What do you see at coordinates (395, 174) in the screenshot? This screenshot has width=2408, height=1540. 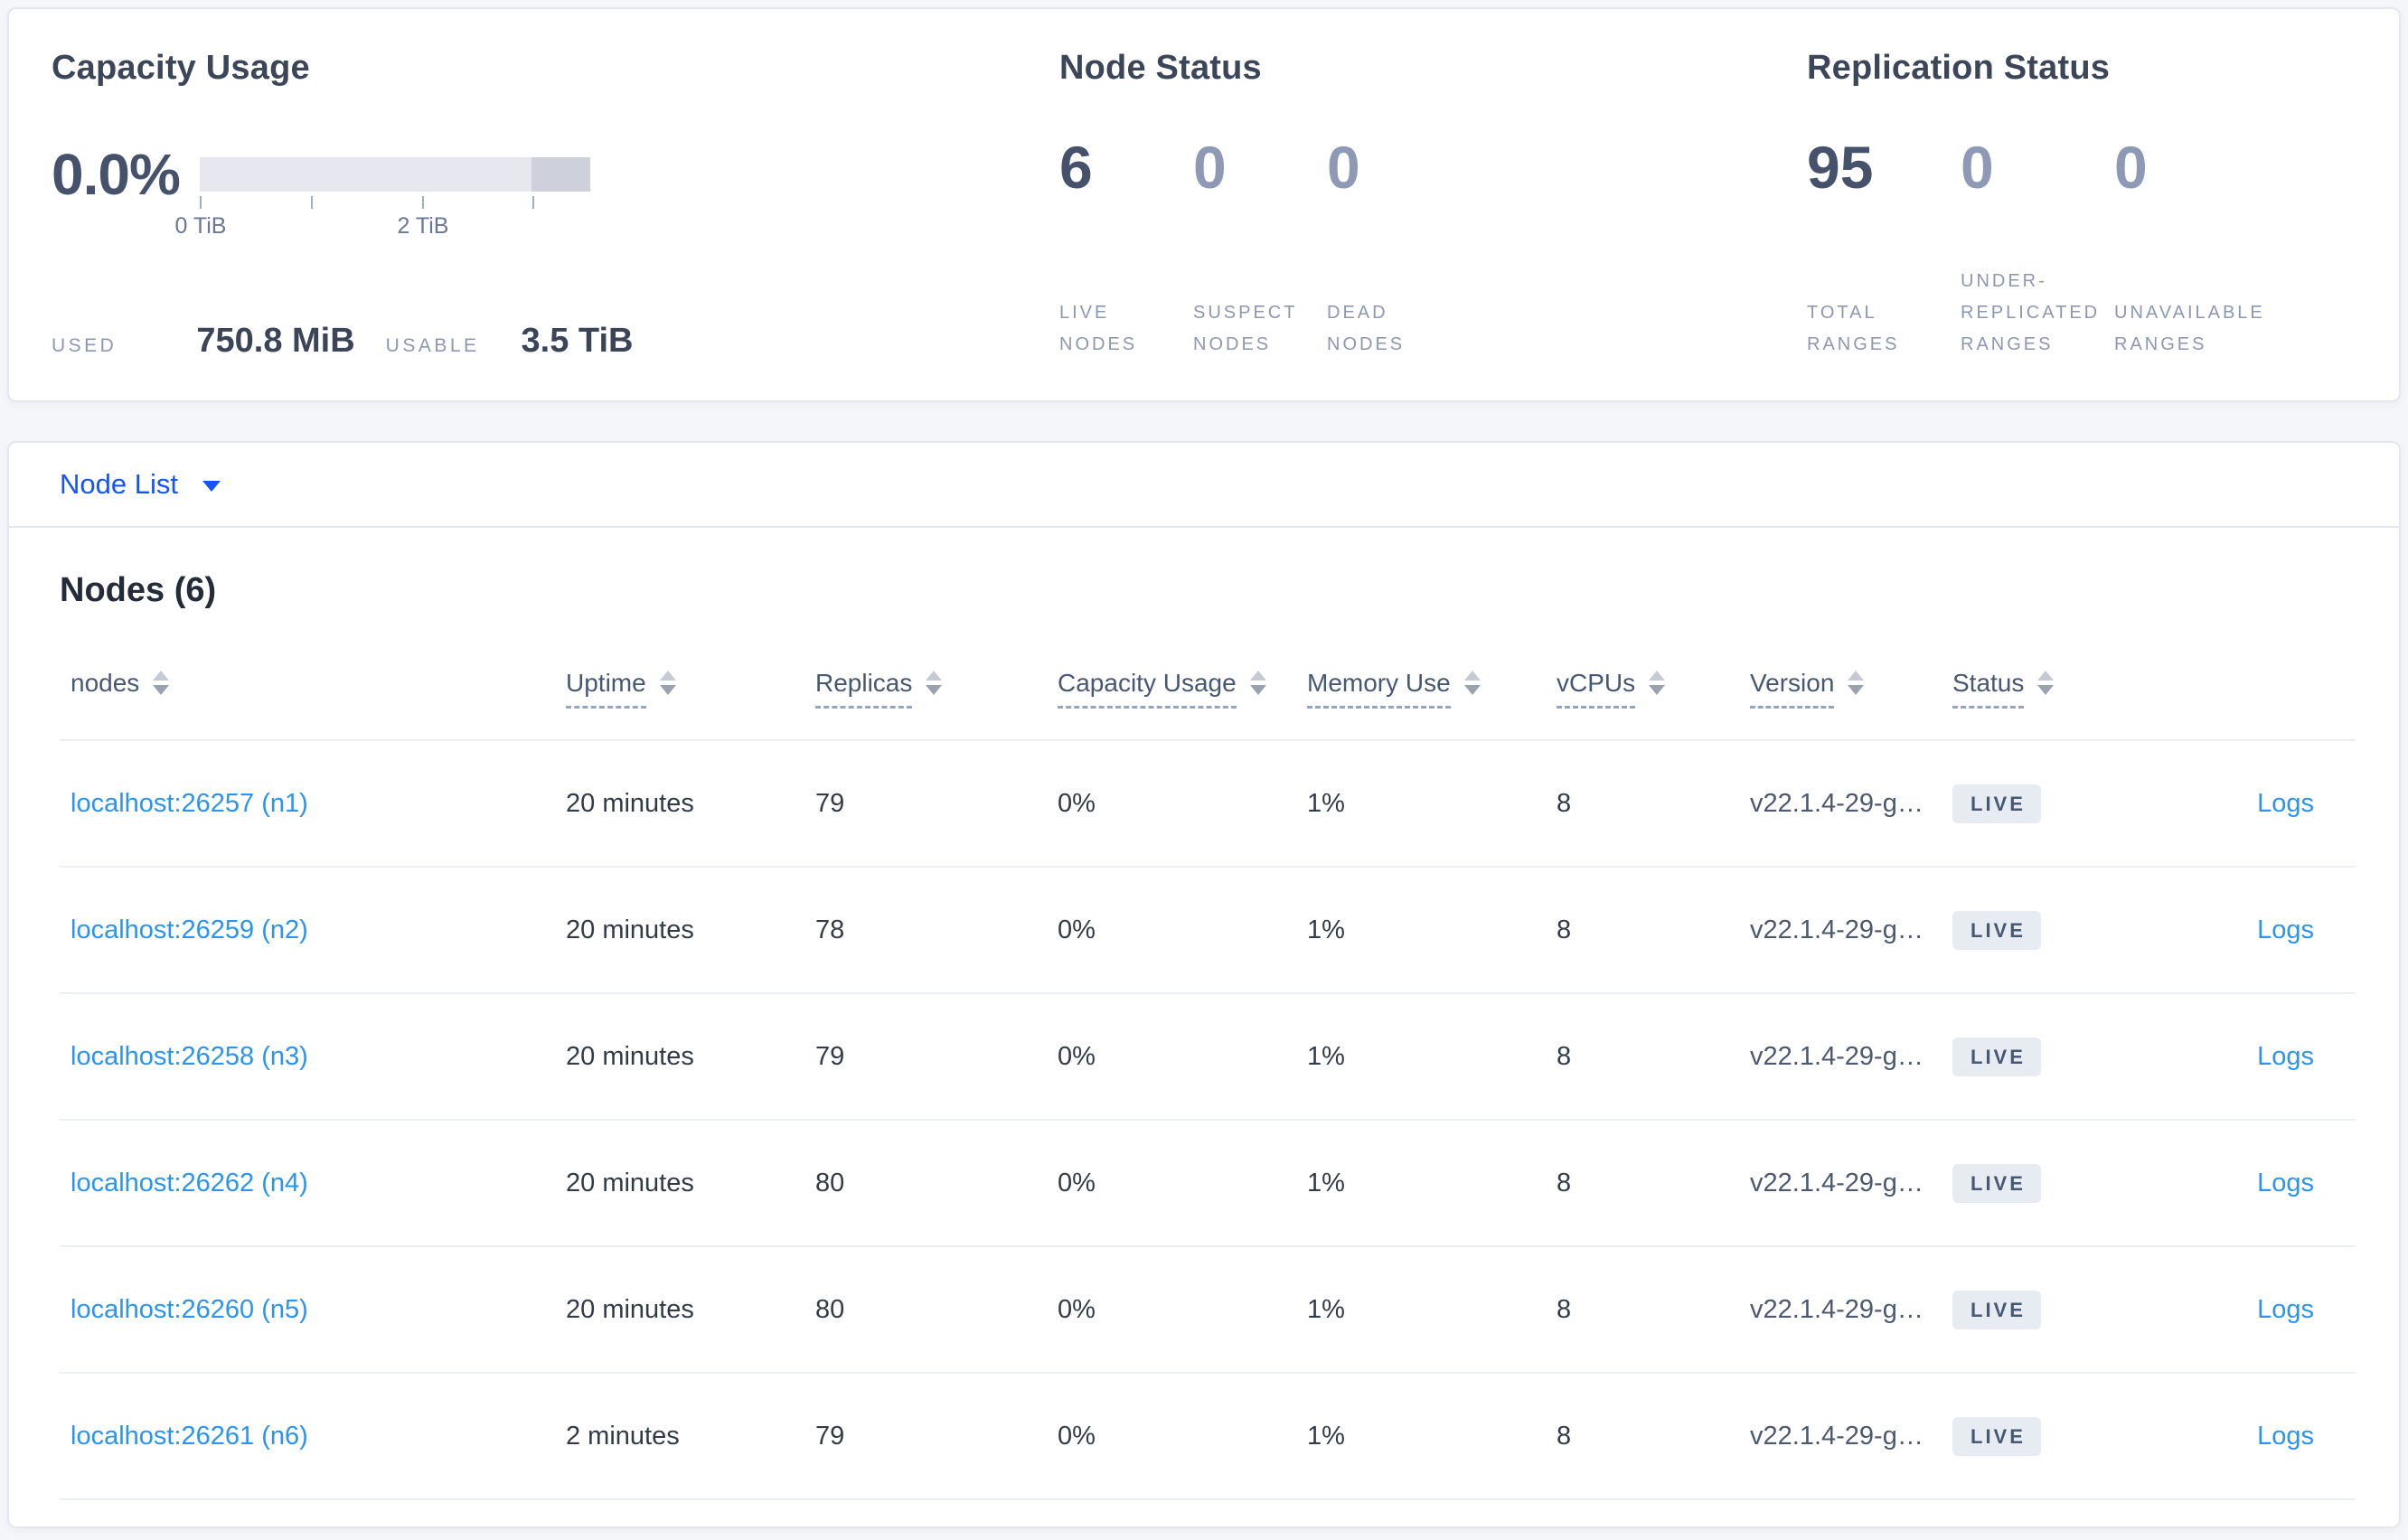 I see `capacity-bar-track` at bounding box center [395, 174].